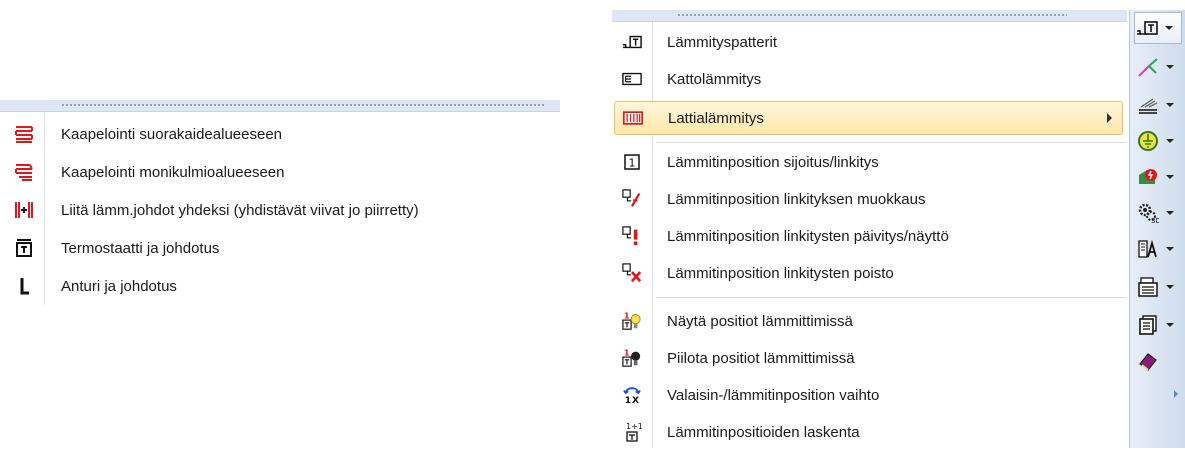  I want to click on toolbar-button-documents, so click(1159, 325).